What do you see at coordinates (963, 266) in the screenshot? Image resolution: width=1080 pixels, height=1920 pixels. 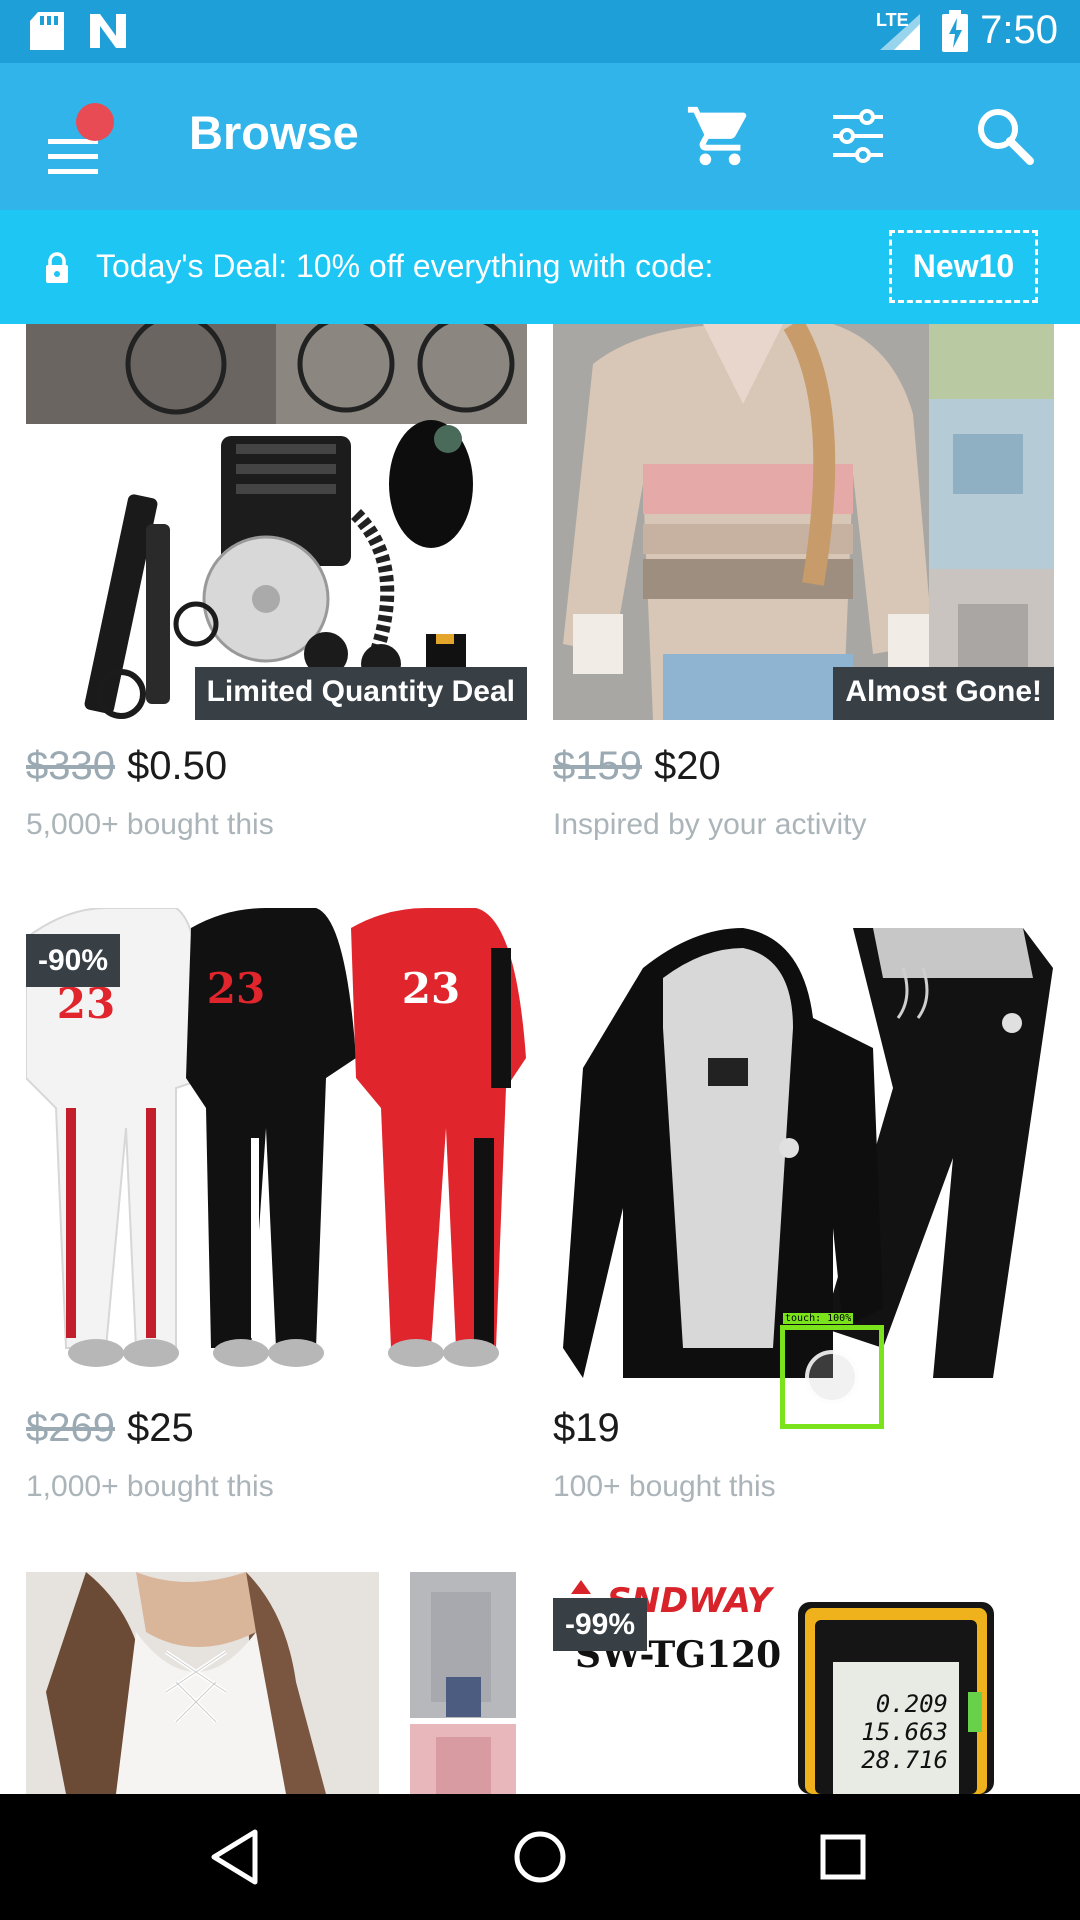 I see `deal-code: New10` at bounding box center [963, 266].